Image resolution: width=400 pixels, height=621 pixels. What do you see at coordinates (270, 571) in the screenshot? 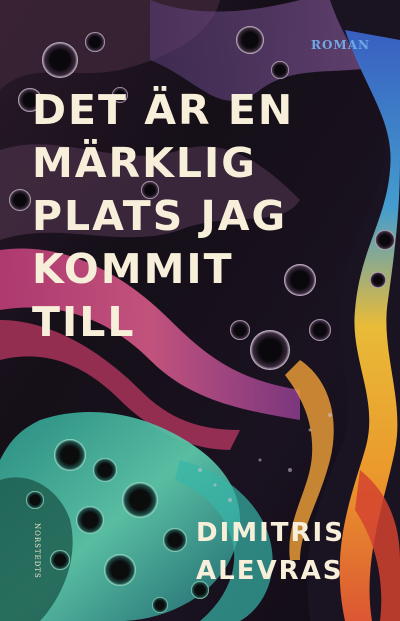
I see `author-last-name: ALEVRAS` at bounding box center [270, 571].